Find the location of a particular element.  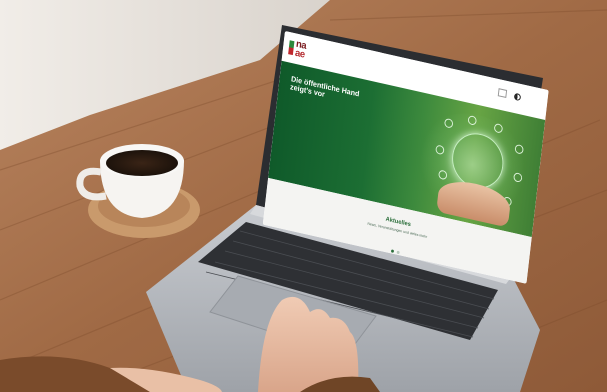

hero-title: Die öffentliche Hand zeigt's vor is located at coordinates (324, 86).